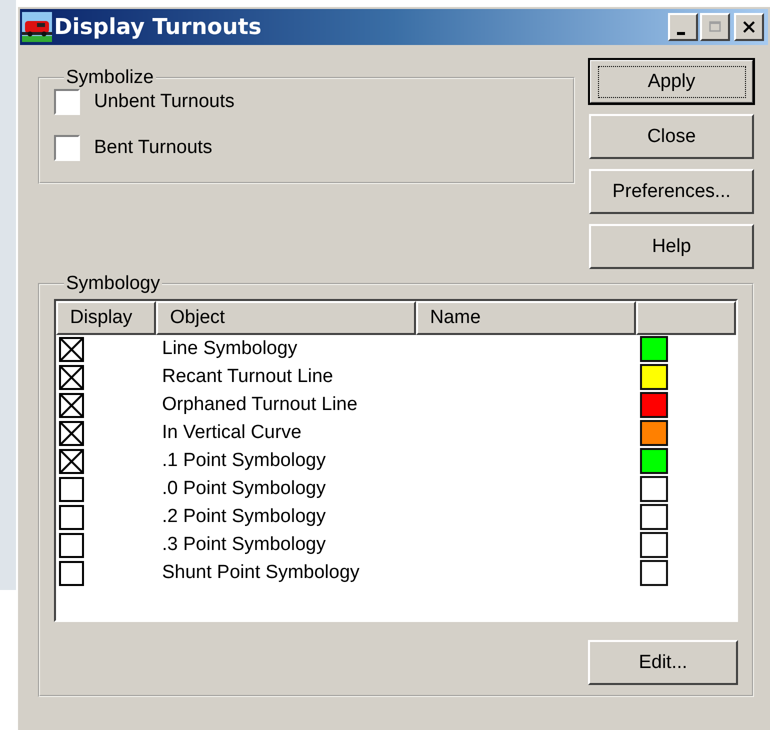 The width and height of the screenshot is (770, 730). I want to click on table-cell: Orphaned Turnout Line, so click(260, 404).